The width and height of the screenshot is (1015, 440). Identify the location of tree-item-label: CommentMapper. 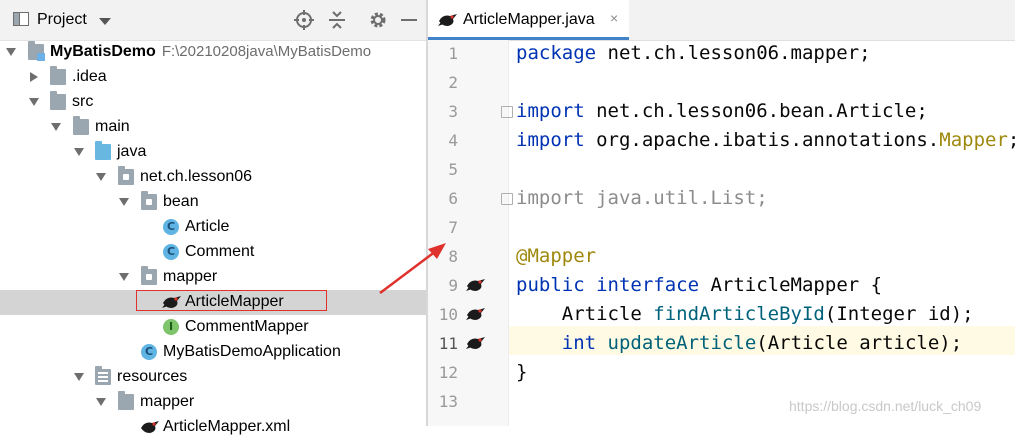
(247, 326).